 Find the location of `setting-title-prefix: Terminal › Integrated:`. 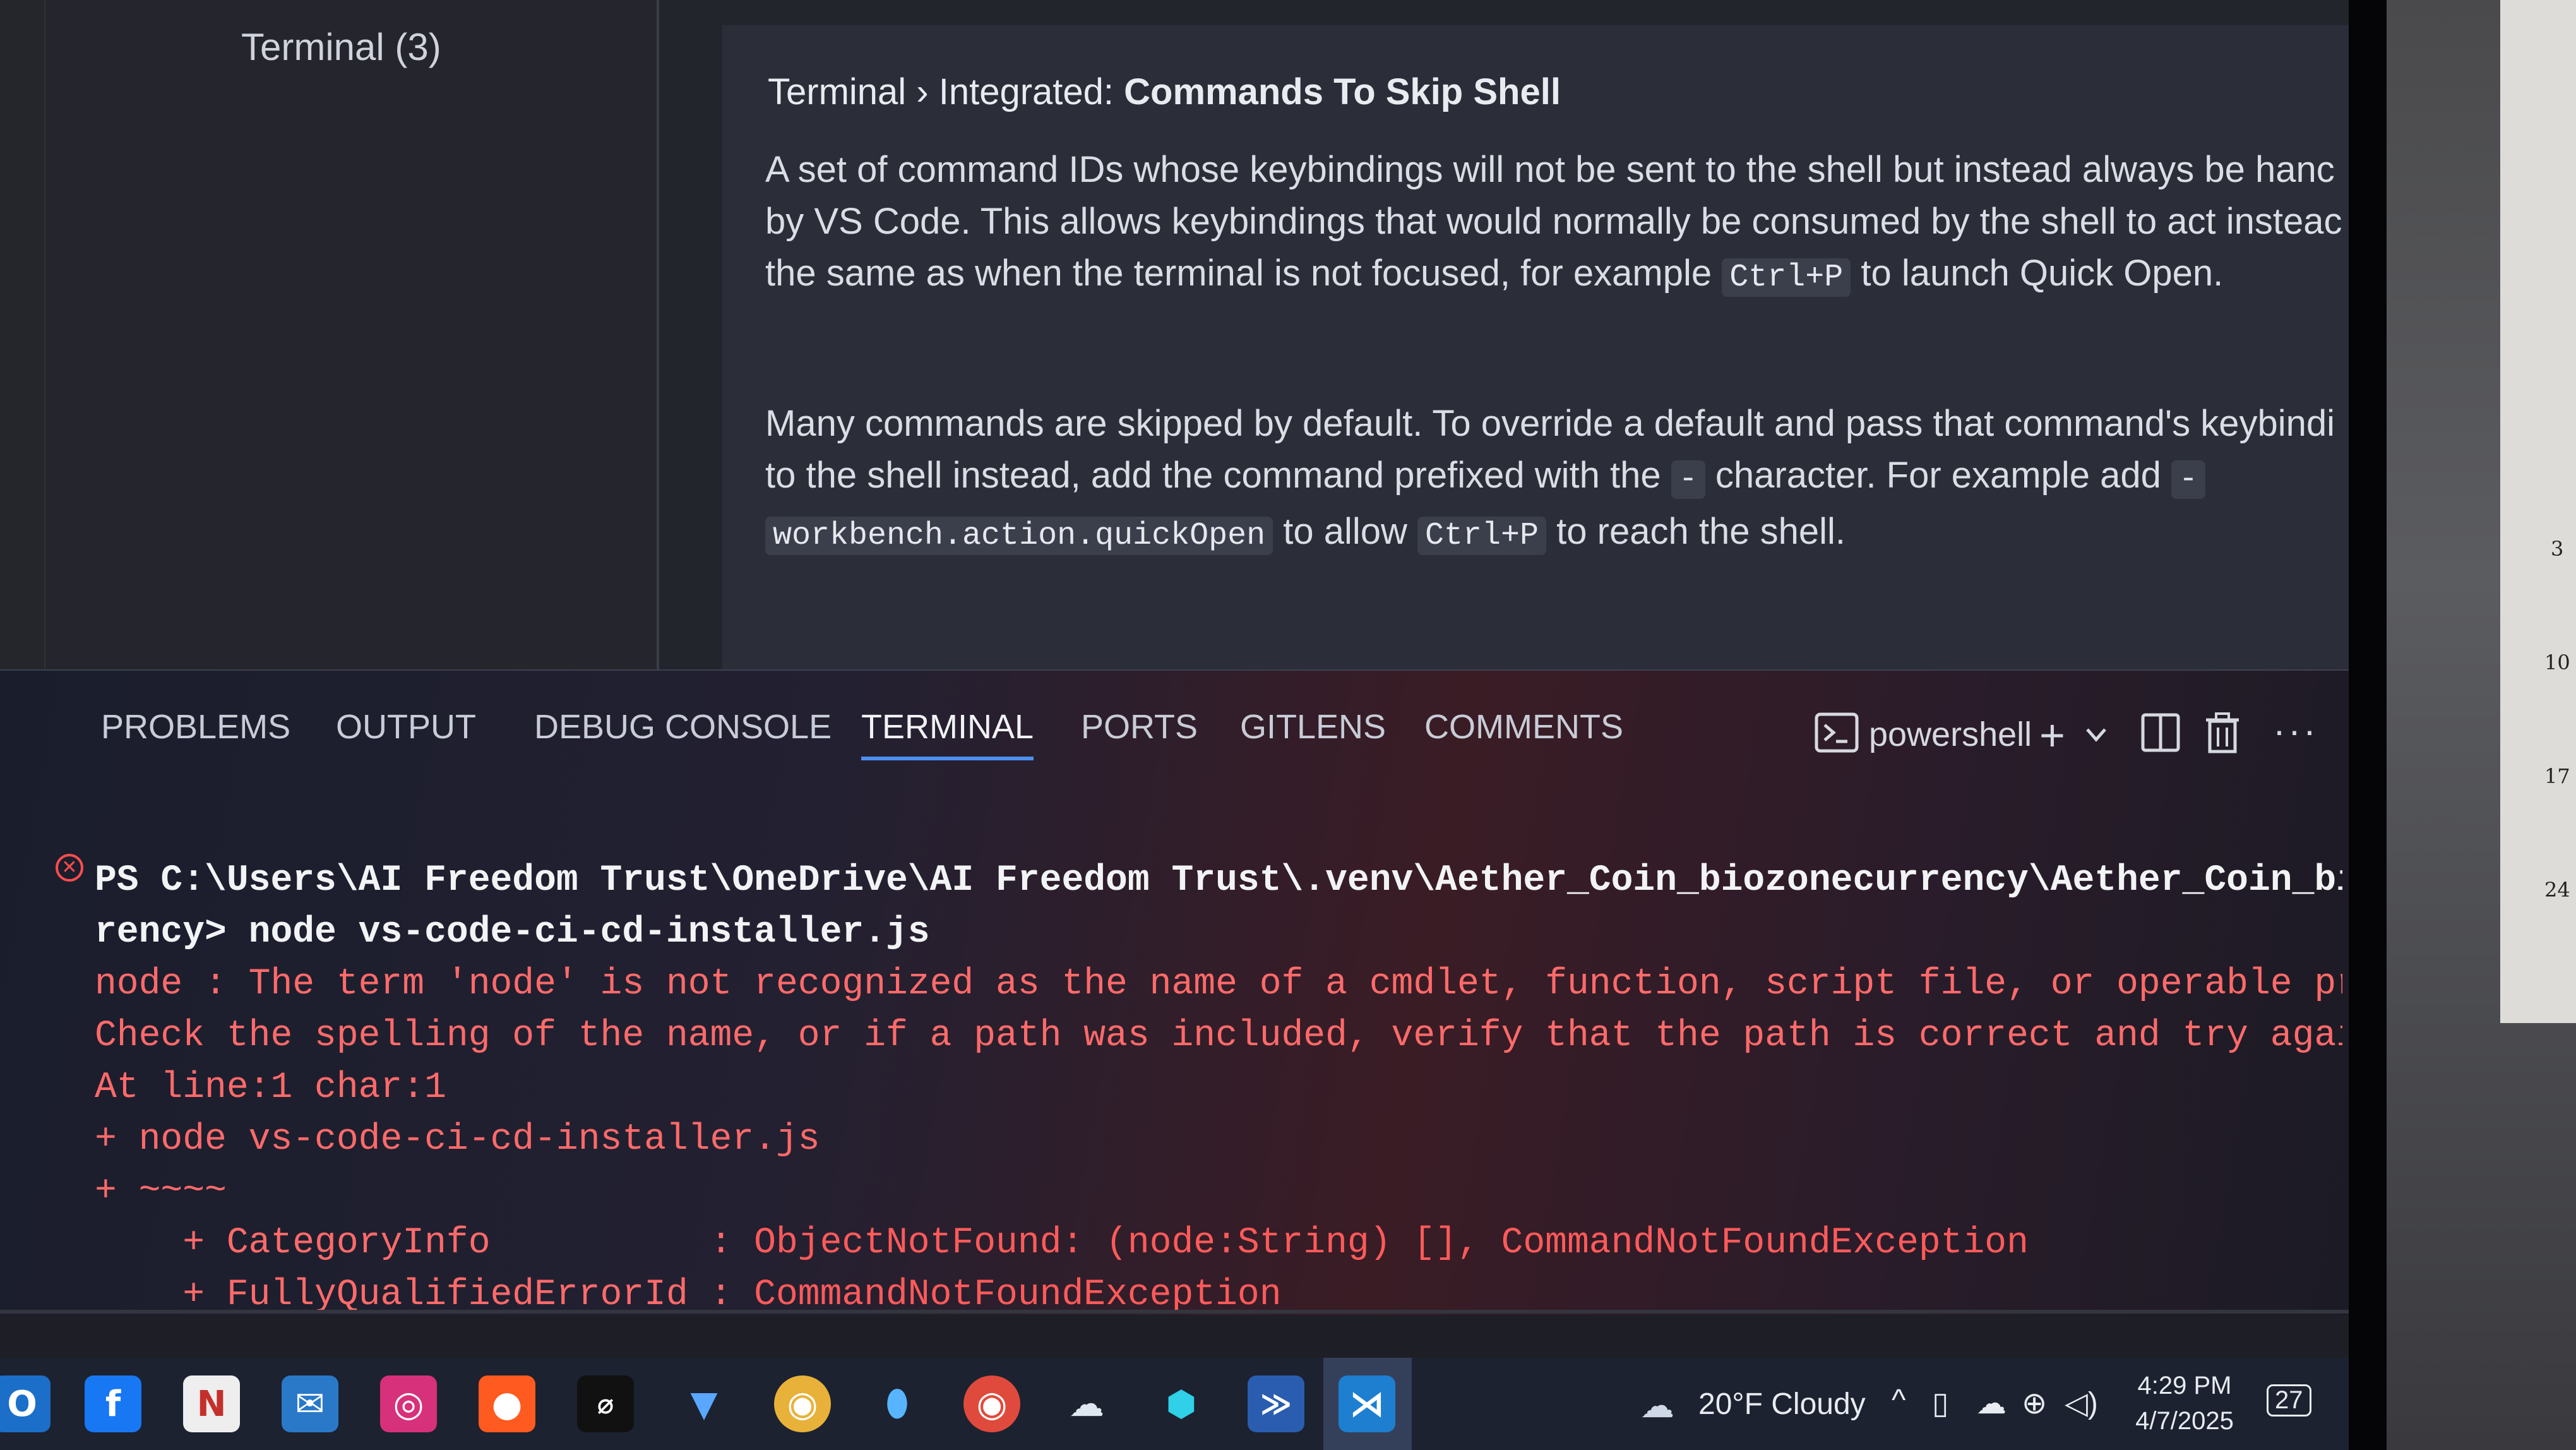

setting-title-prefix: Terminal › Integrated: is located at coordinates (946, 91).